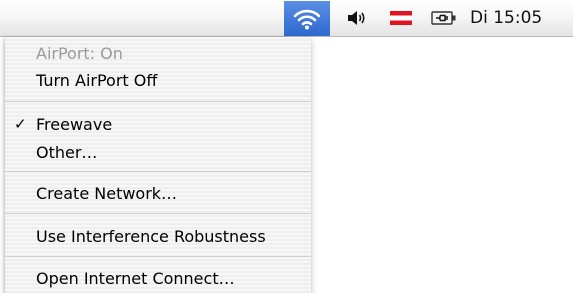  Describe the element at coordinates (158, 53) in the screenshot. I see `airport-status-item: AirPort: On` at that location.